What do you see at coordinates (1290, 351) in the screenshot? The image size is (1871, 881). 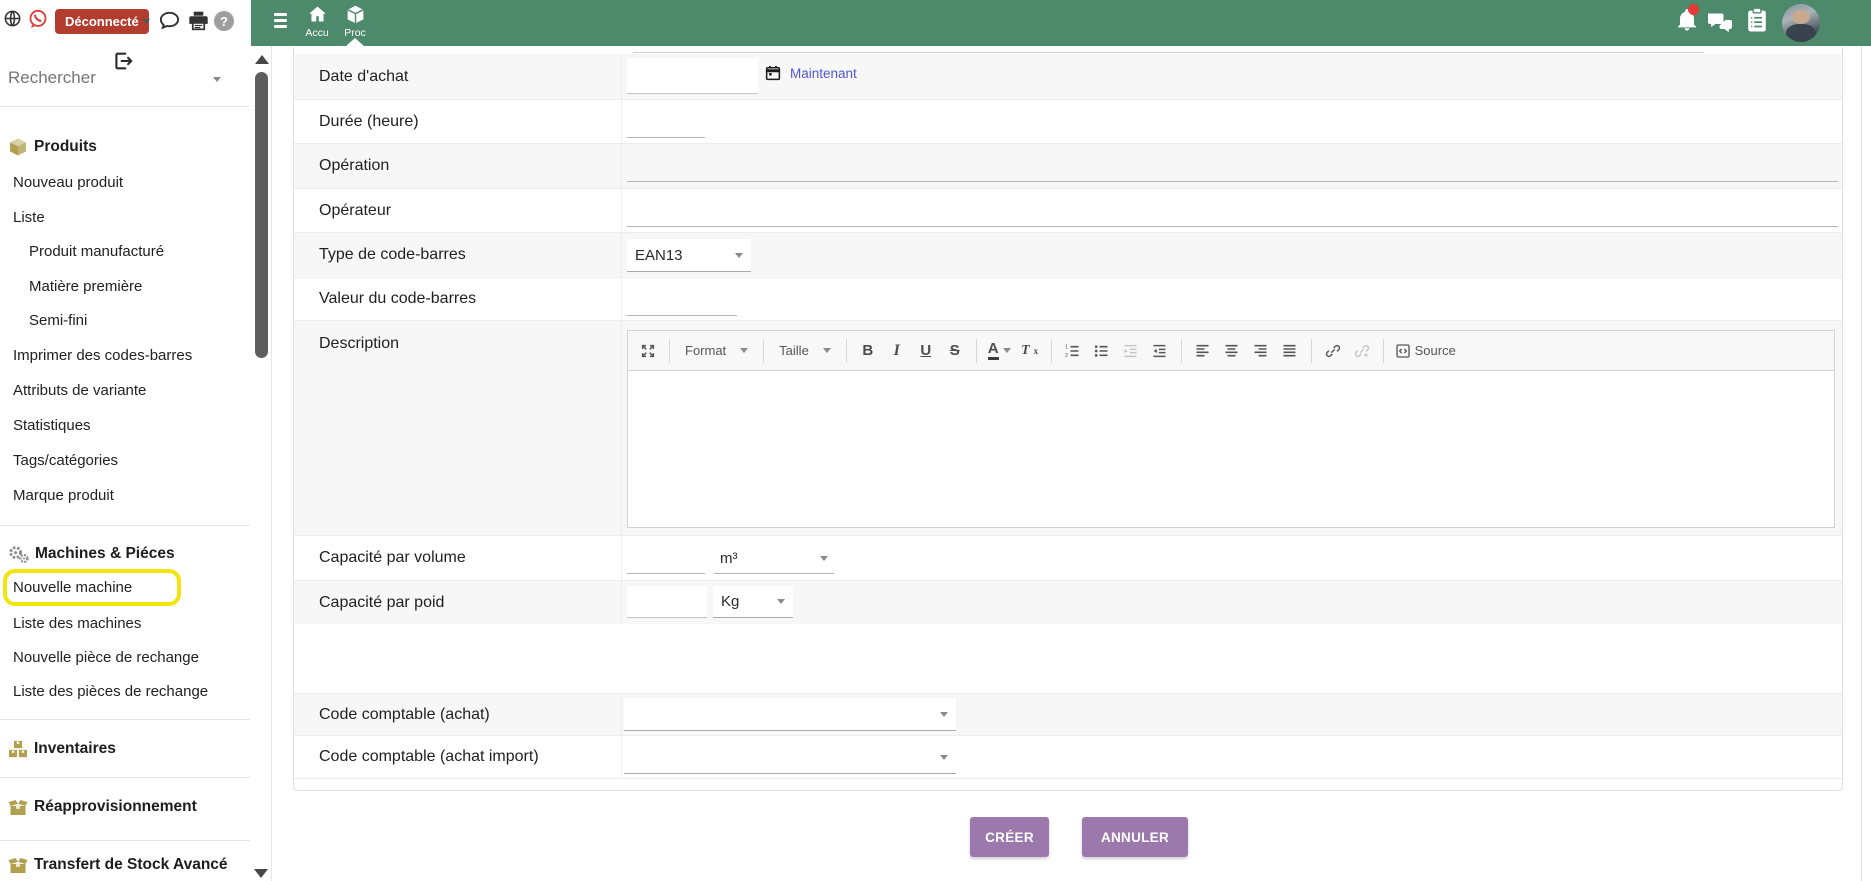 I see `justify-icon` at bounding box center [1290, 351].